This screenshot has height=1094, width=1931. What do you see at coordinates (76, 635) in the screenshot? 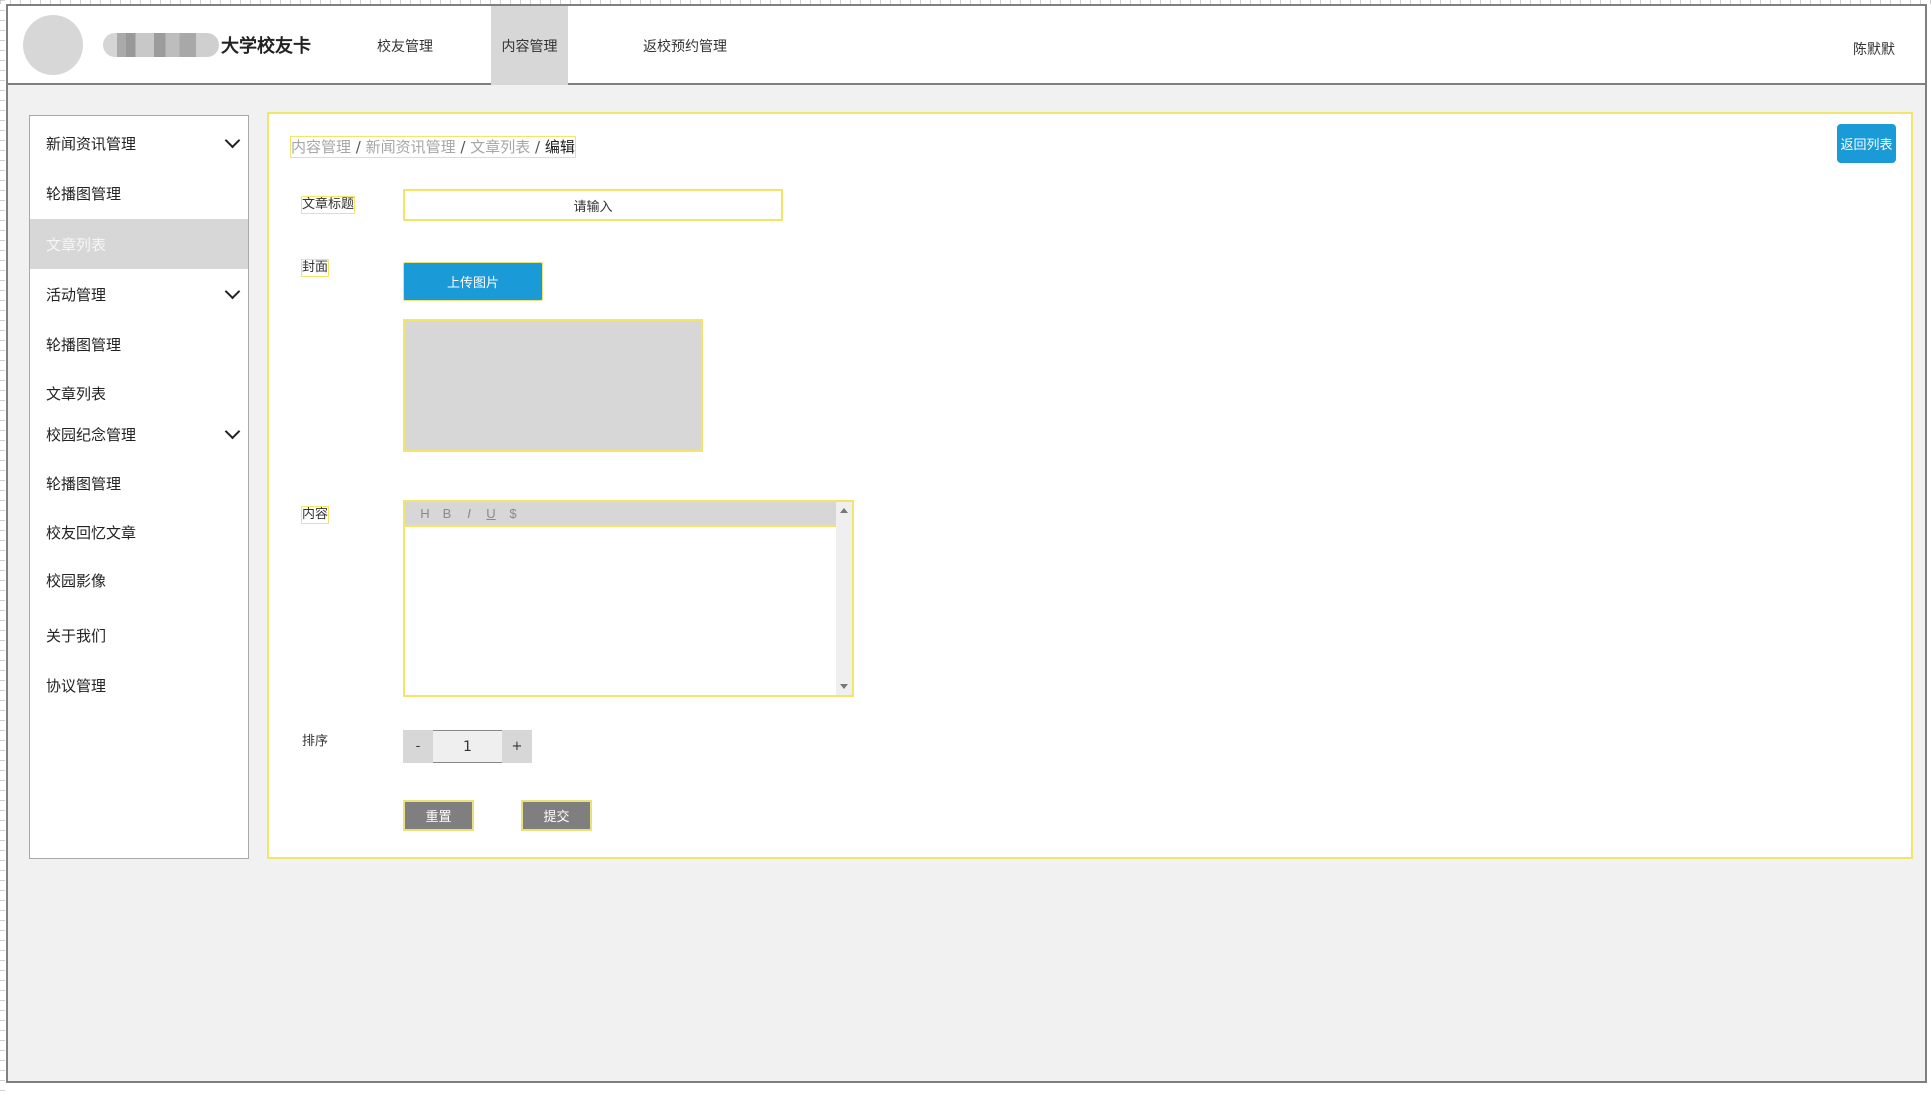
I see `sidebar-item-label: 关于我们` at bounding box center [76, 635].